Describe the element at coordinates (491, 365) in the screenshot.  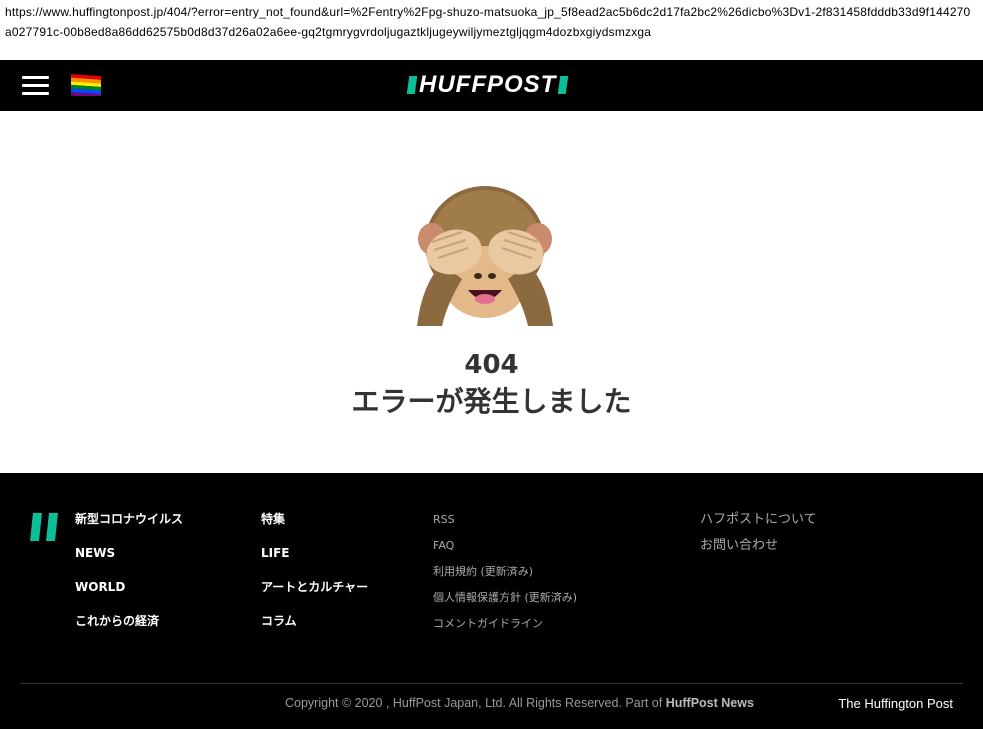
I see `error-code: 404` at that location.